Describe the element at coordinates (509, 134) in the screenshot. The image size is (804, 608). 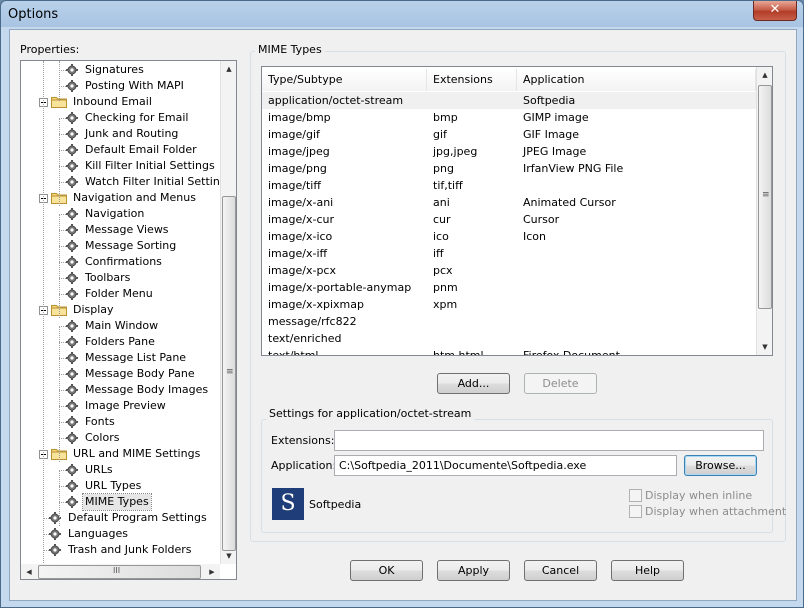
I see `mime-table-row: image/gif gif GIF Image` at that location.